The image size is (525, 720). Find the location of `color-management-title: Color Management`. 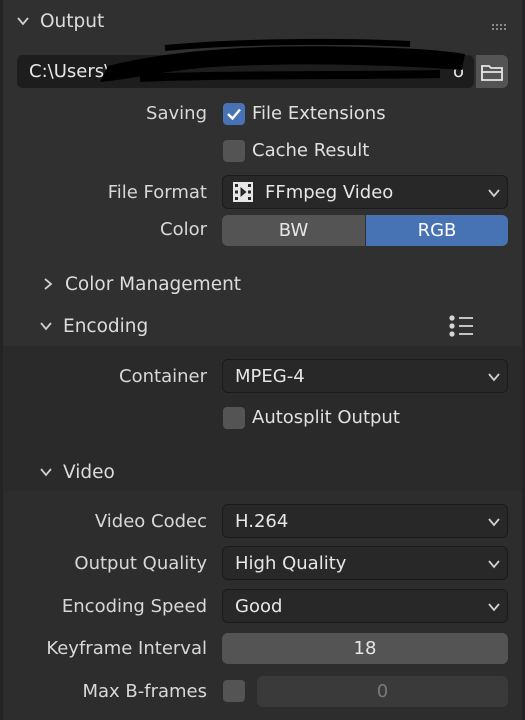

color-management-title: Color Management is located at coordinates (153, 284).